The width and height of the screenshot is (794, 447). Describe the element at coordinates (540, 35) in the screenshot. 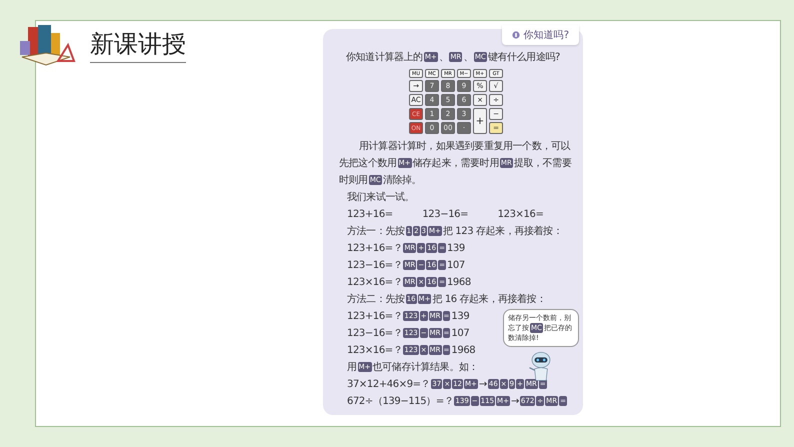

I see `info-tag: 你知道吗?` at that location.